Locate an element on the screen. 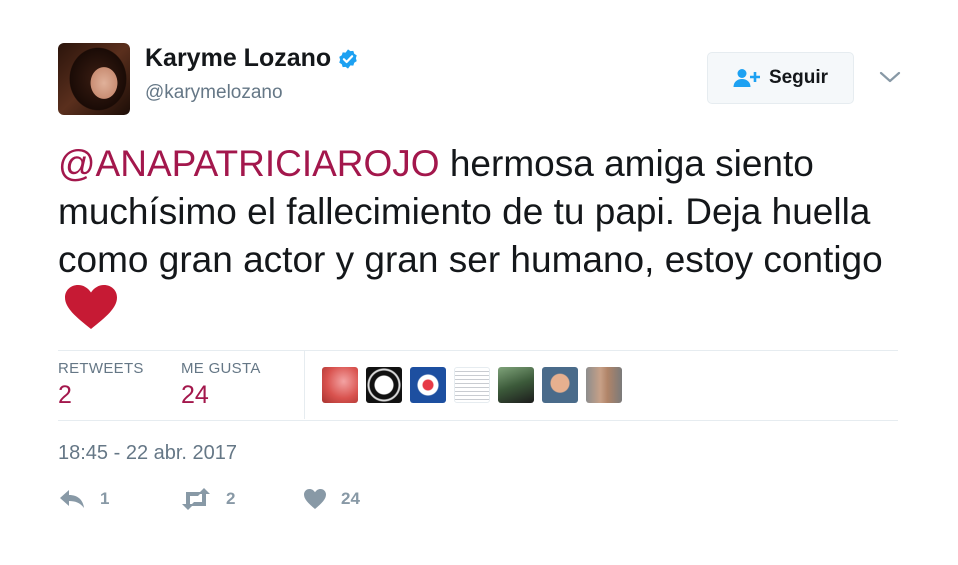 Image resolution: width=958 pixels, height=565 pixels. tweet-timestamp: 18:45 - 22 abr. 2017 is located at coordinates (147, 453).